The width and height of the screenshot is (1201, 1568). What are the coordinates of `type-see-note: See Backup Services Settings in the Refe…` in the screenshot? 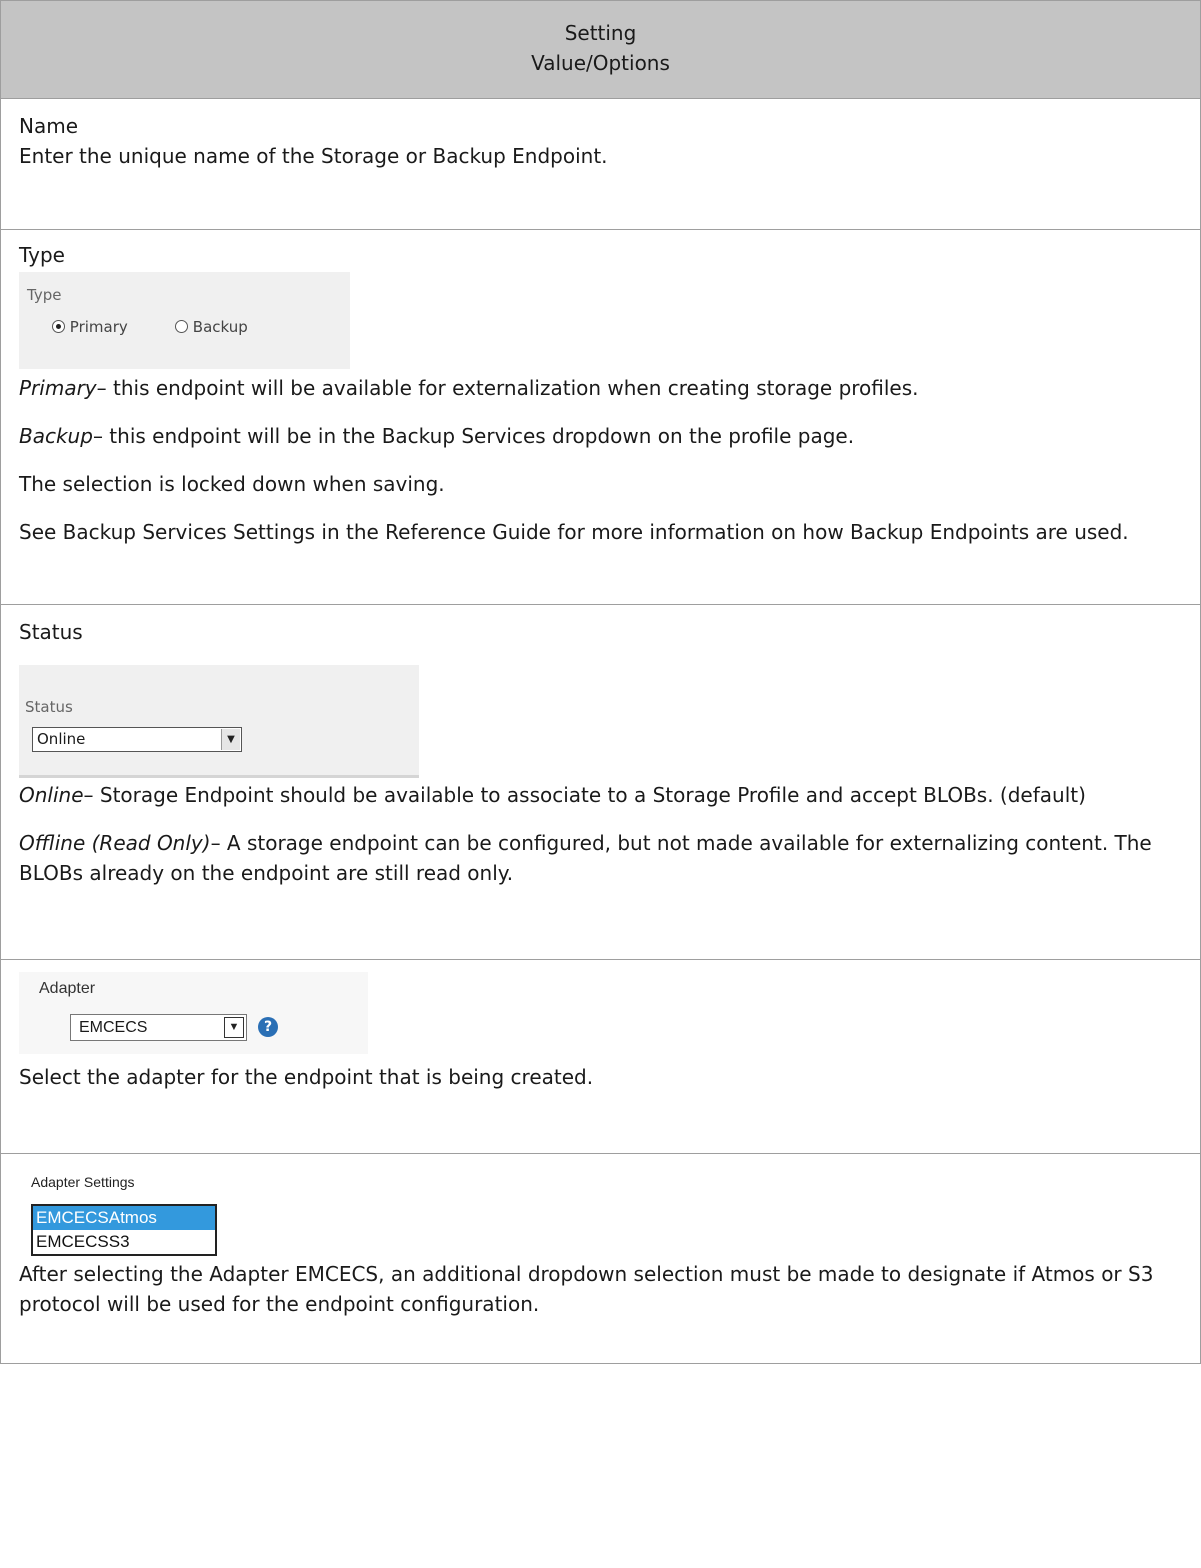 It's located at (574, 532).